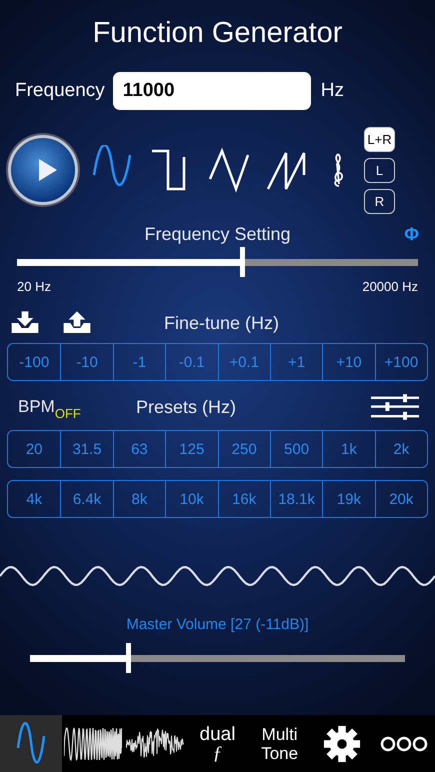 This screenshot has height=772, width=435. I want to click on step-button: +100, so click(400, 362).